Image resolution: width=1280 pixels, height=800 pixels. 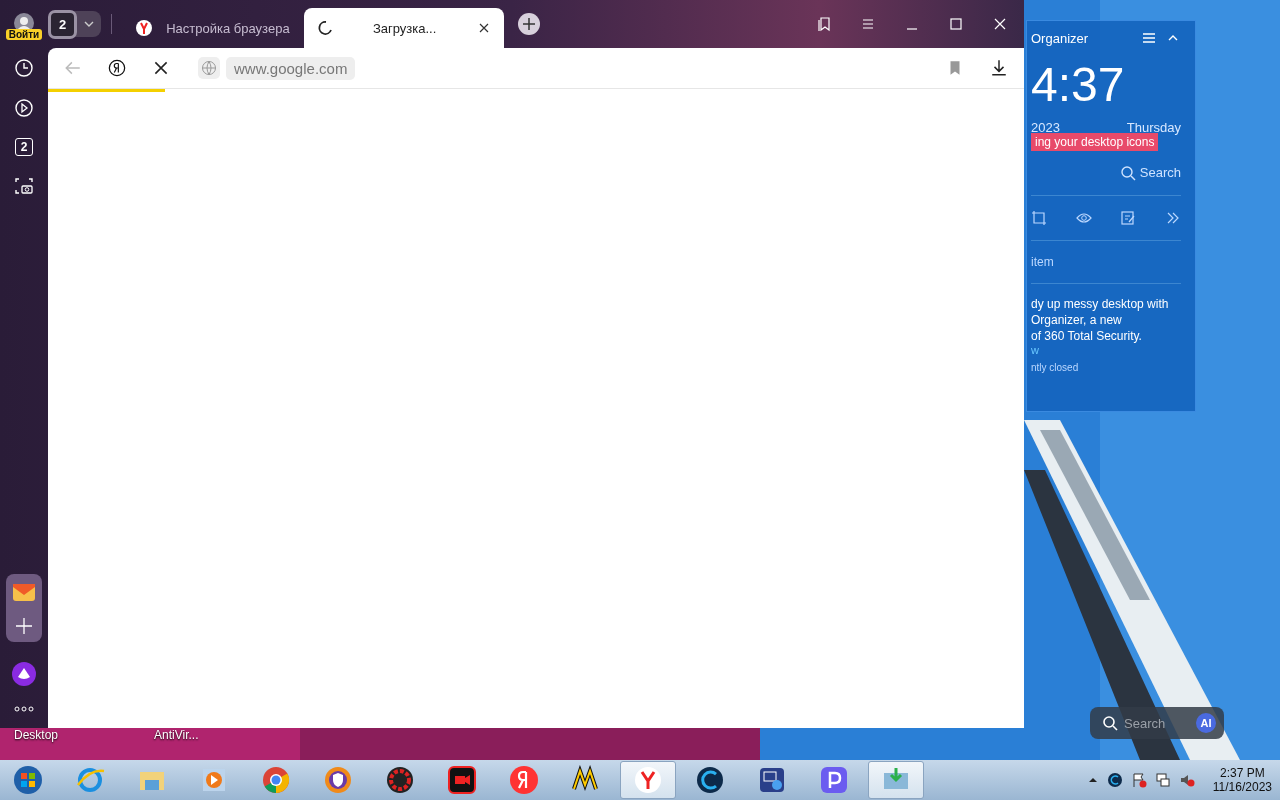 I want to click on address-field: www.google.com, so click(x=291, y=68).